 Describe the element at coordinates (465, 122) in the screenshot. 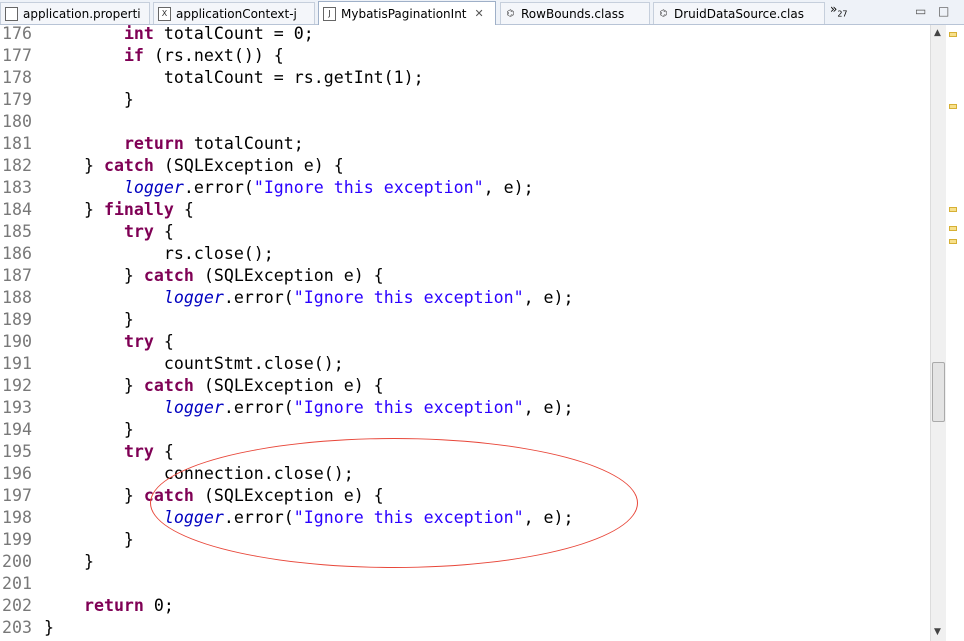

I see `code-line: 180` at that location.